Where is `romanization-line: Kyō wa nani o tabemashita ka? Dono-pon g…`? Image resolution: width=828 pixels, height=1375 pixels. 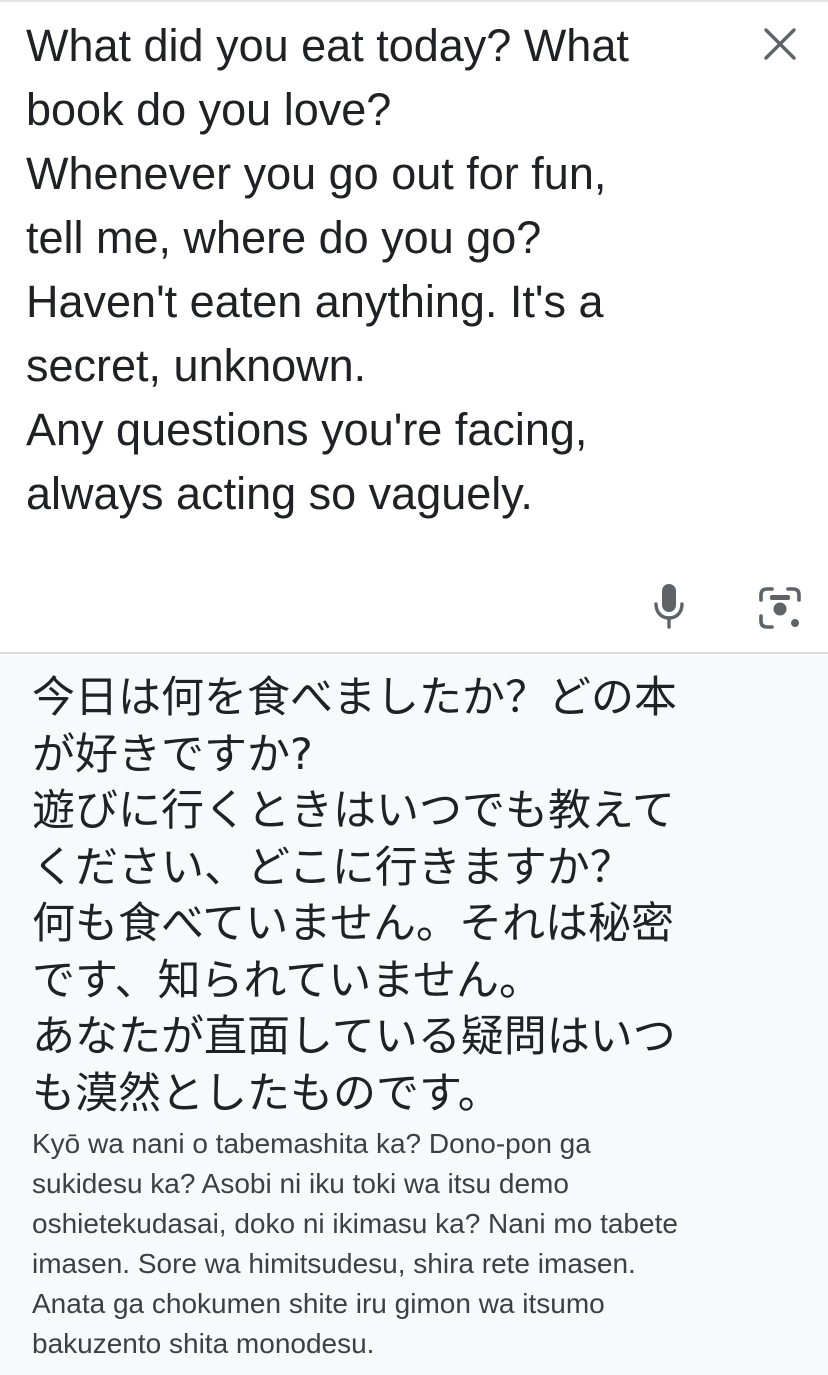
romanization-line: Kyō wa nani o tabemashita ka? Dono-pon g… is located at coordinates (311, 1143).